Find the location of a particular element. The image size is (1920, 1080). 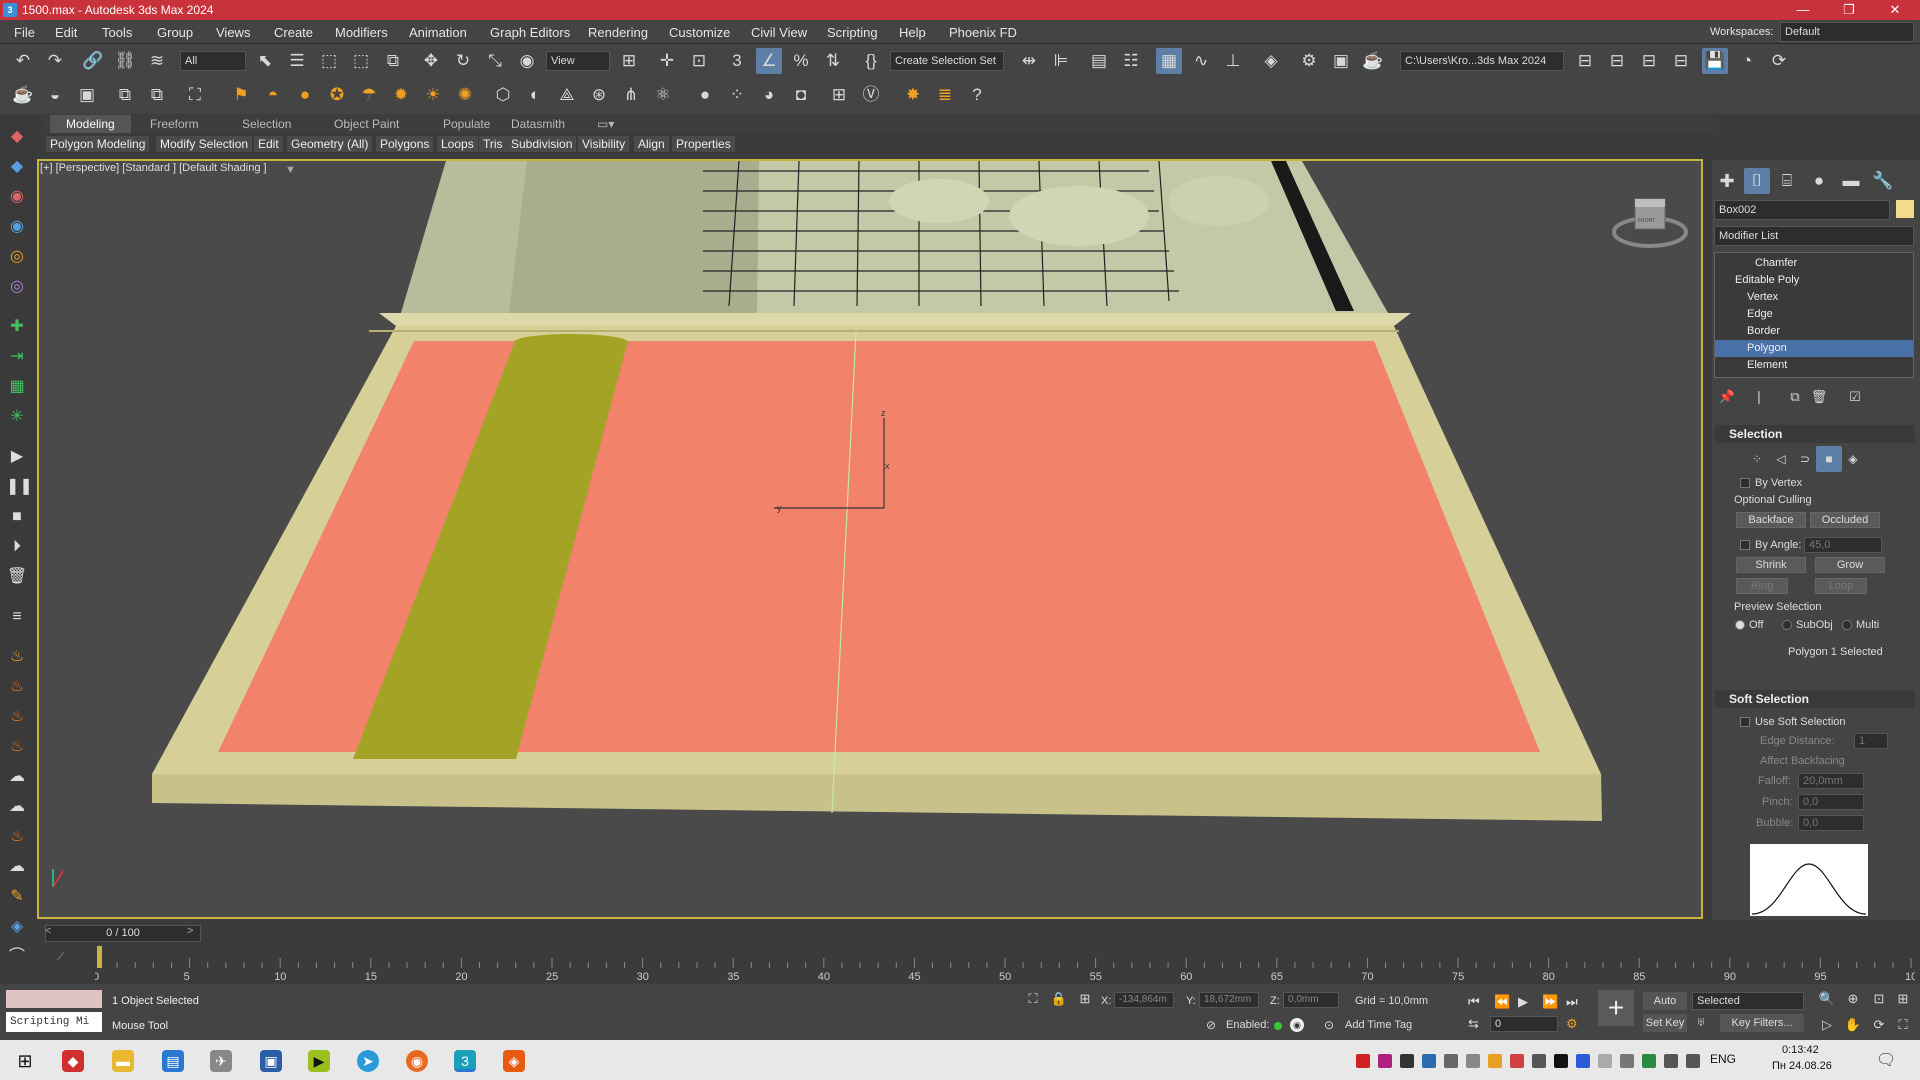

tab-modeling: Modeling is located at coordinates (90, 124).